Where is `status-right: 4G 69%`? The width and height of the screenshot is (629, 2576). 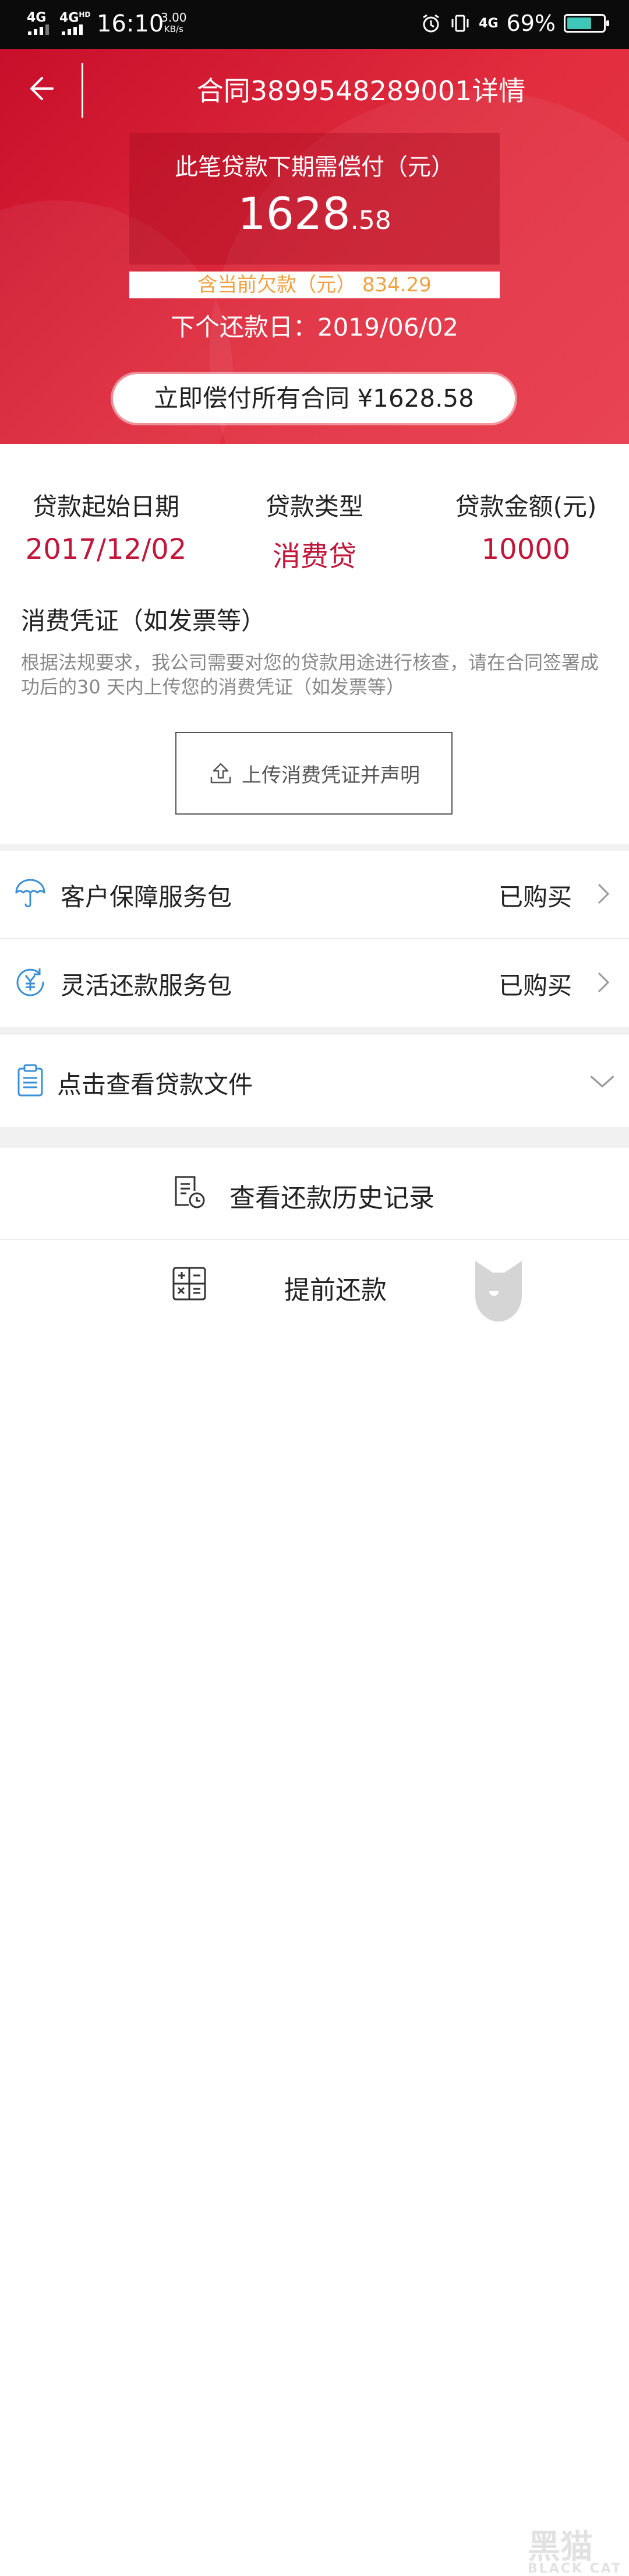 status-right: 4G 69% is located at coordinates (514, 23).